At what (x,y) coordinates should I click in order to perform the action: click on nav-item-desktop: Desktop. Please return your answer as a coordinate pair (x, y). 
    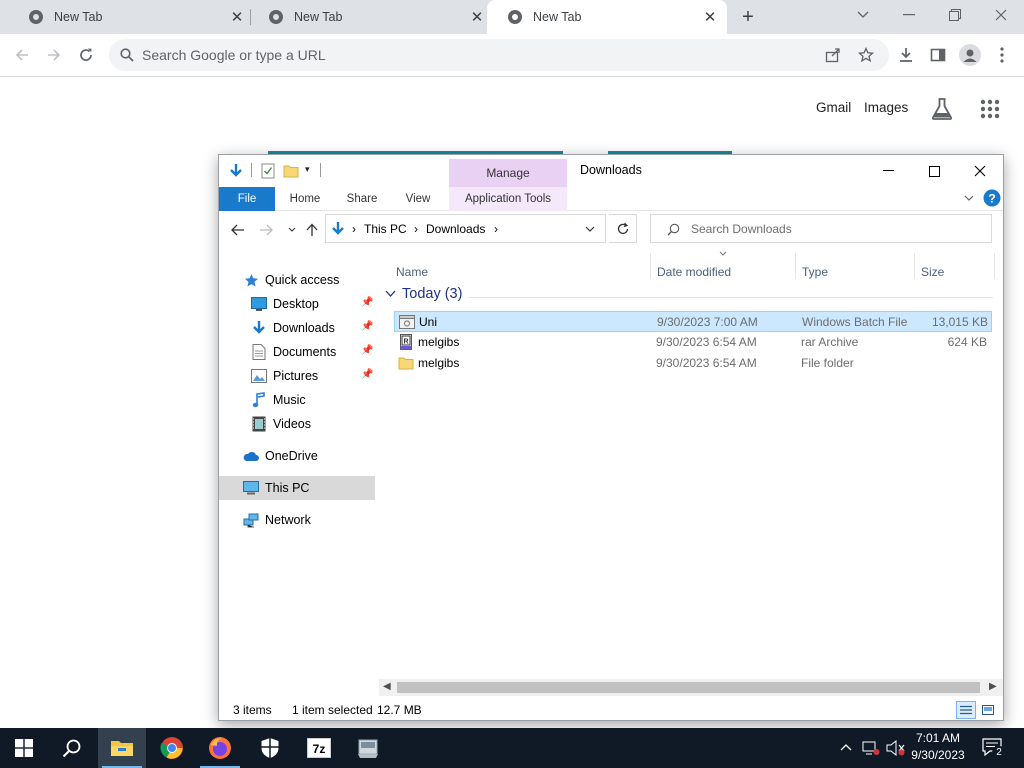
    Looking at the image, I should click on (285, 304).